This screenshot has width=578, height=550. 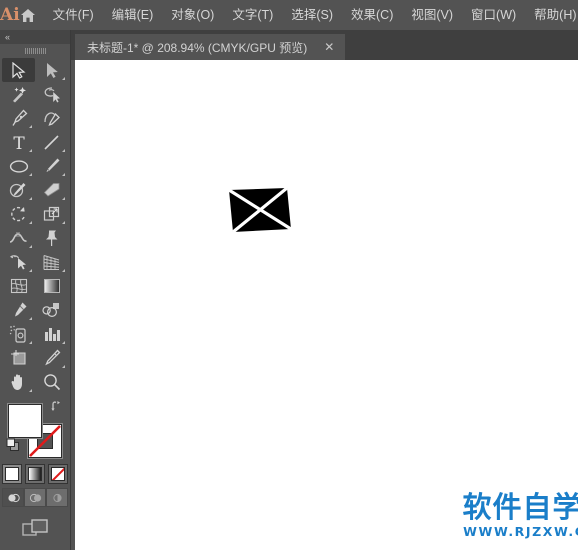 I want to click on drag-grip-icon, so click(x=35, y=51).